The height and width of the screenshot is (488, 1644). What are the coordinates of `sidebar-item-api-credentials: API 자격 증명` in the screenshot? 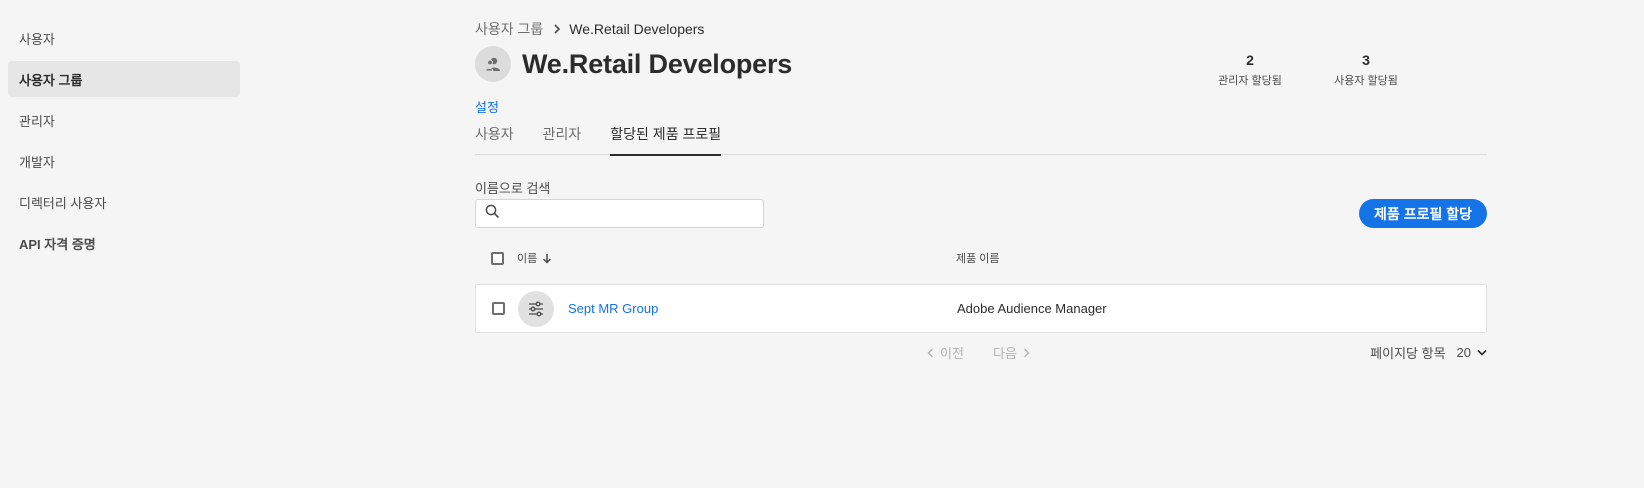 It's located at (124, 243).